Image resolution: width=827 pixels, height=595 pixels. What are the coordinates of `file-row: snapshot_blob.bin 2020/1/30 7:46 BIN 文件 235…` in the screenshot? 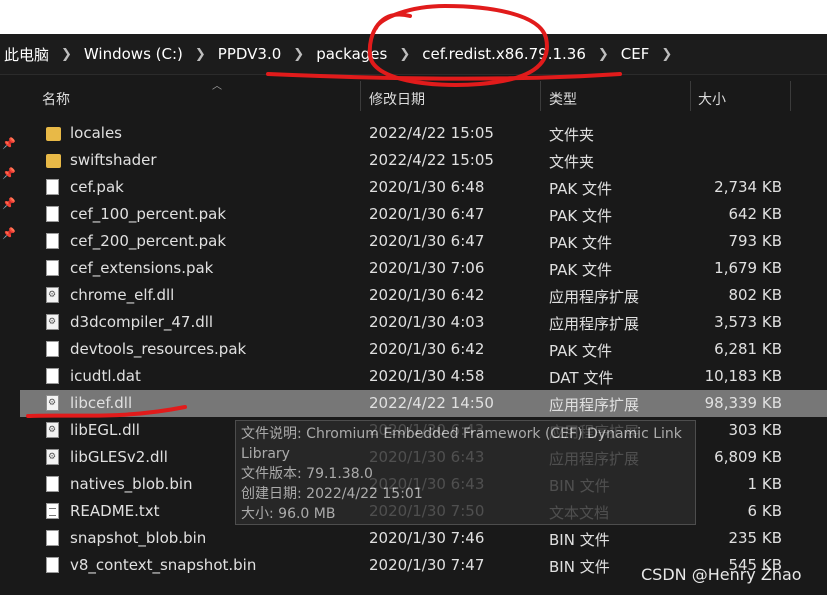 It's located at (423, 538).